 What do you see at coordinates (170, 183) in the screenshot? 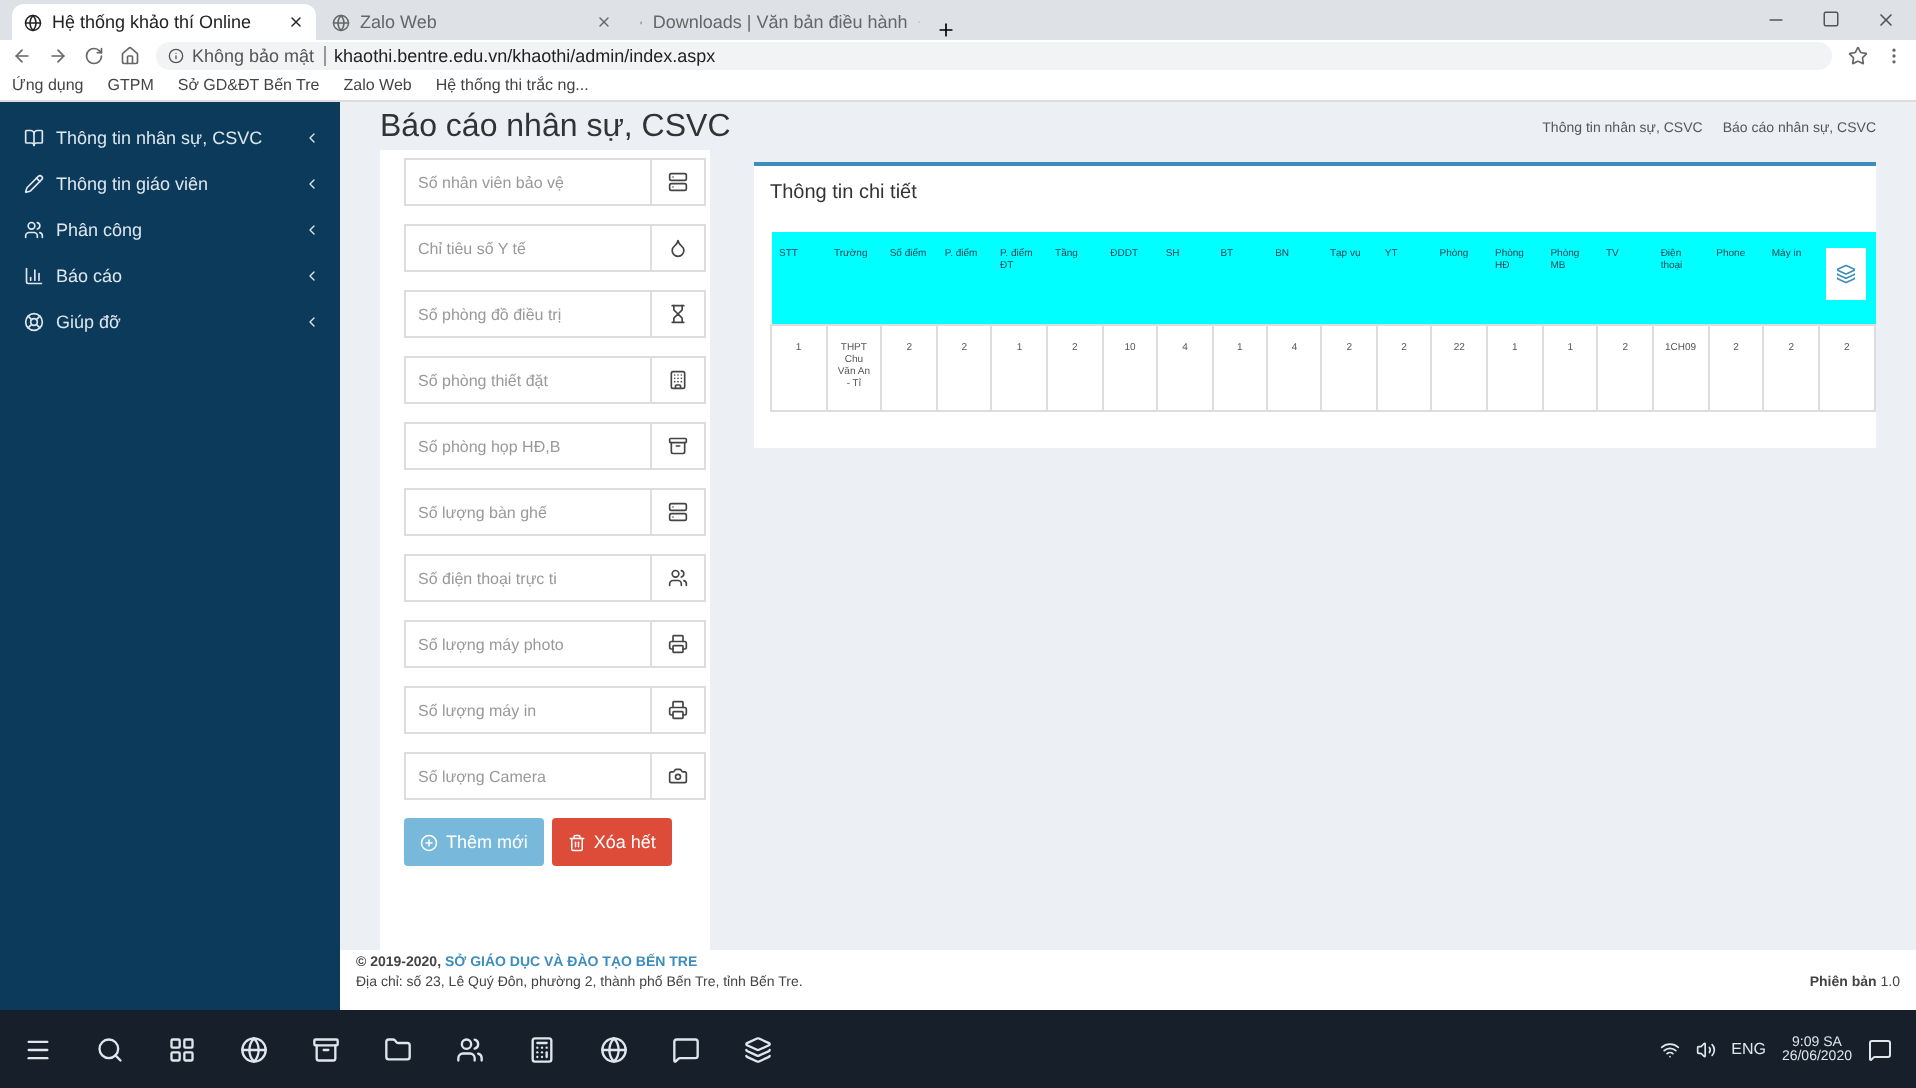
I see `sidebar-item: Thông tin giáo viên` at bounding box center [170, 183].